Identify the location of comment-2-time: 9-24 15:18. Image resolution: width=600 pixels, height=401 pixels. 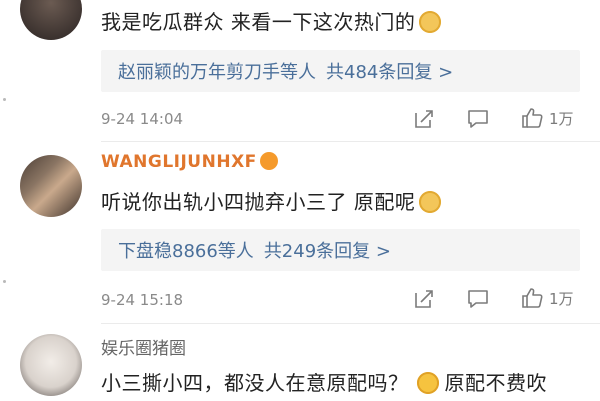
(142, 300).